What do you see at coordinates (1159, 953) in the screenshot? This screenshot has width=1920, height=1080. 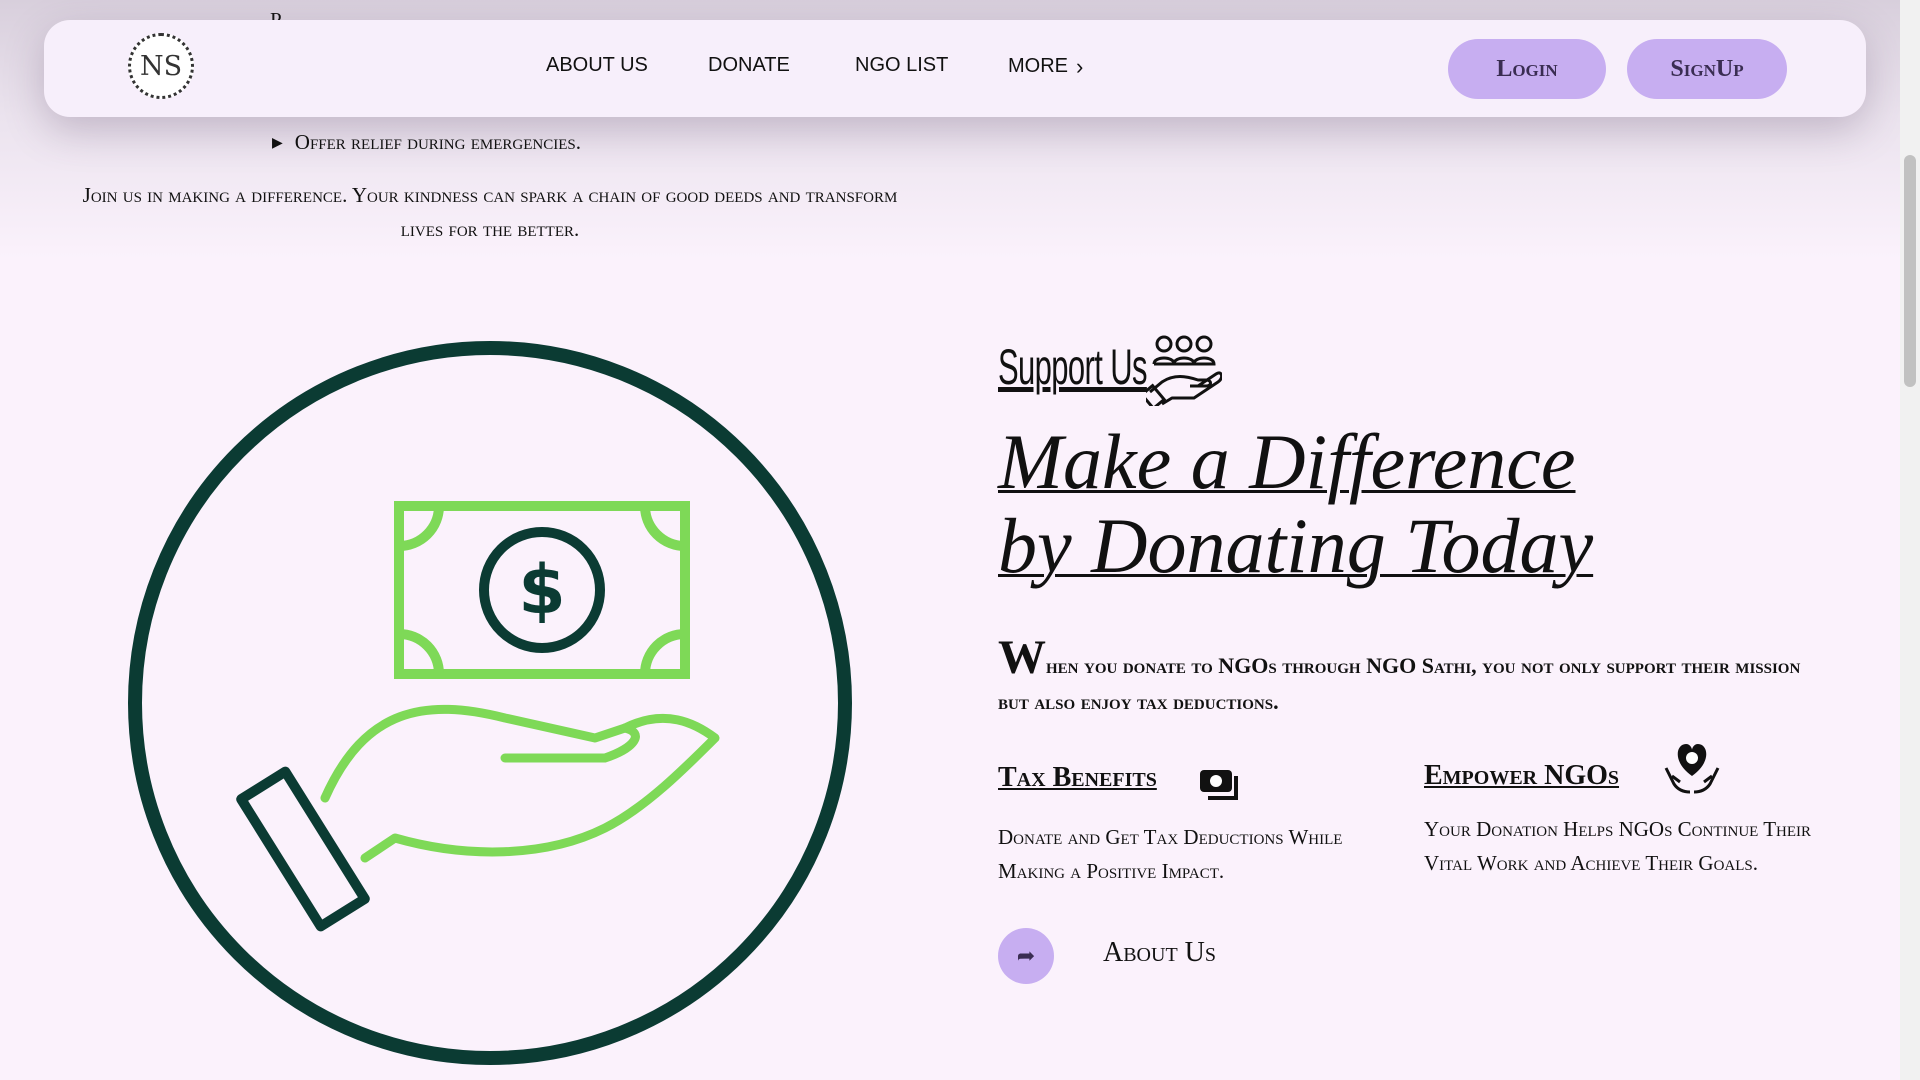 I see `about-us-link: About Us` at bounding box center [1159, 953].